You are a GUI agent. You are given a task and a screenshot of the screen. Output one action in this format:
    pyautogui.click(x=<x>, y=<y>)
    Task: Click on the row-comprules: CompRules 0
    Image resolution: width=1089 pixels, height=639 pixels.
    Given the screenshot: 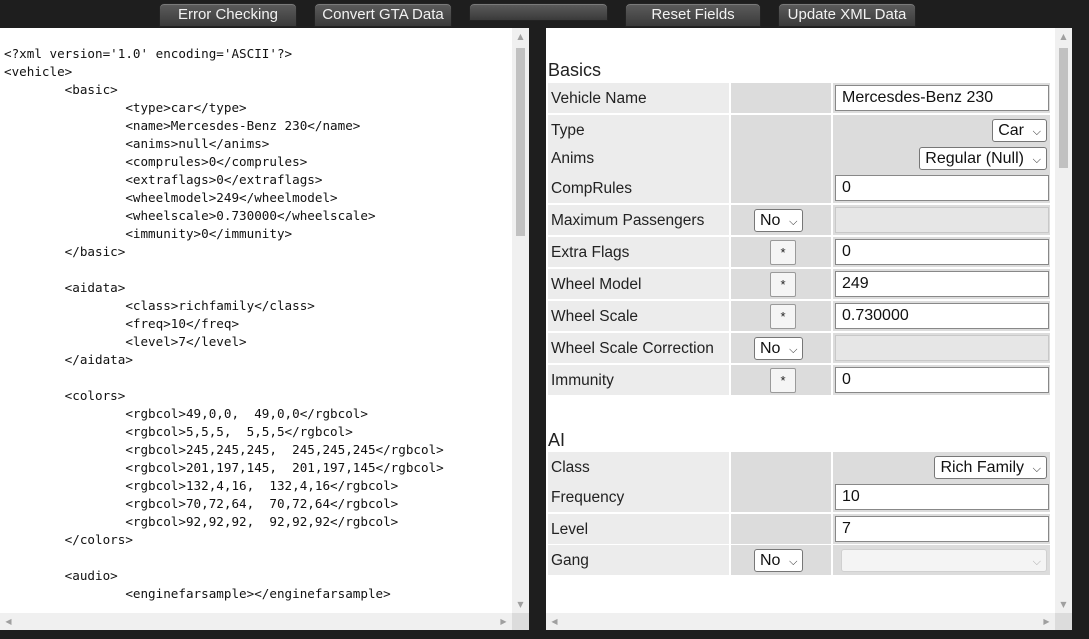 What is the action you would take?
    pyautogui.click(x=799, y=189)
    